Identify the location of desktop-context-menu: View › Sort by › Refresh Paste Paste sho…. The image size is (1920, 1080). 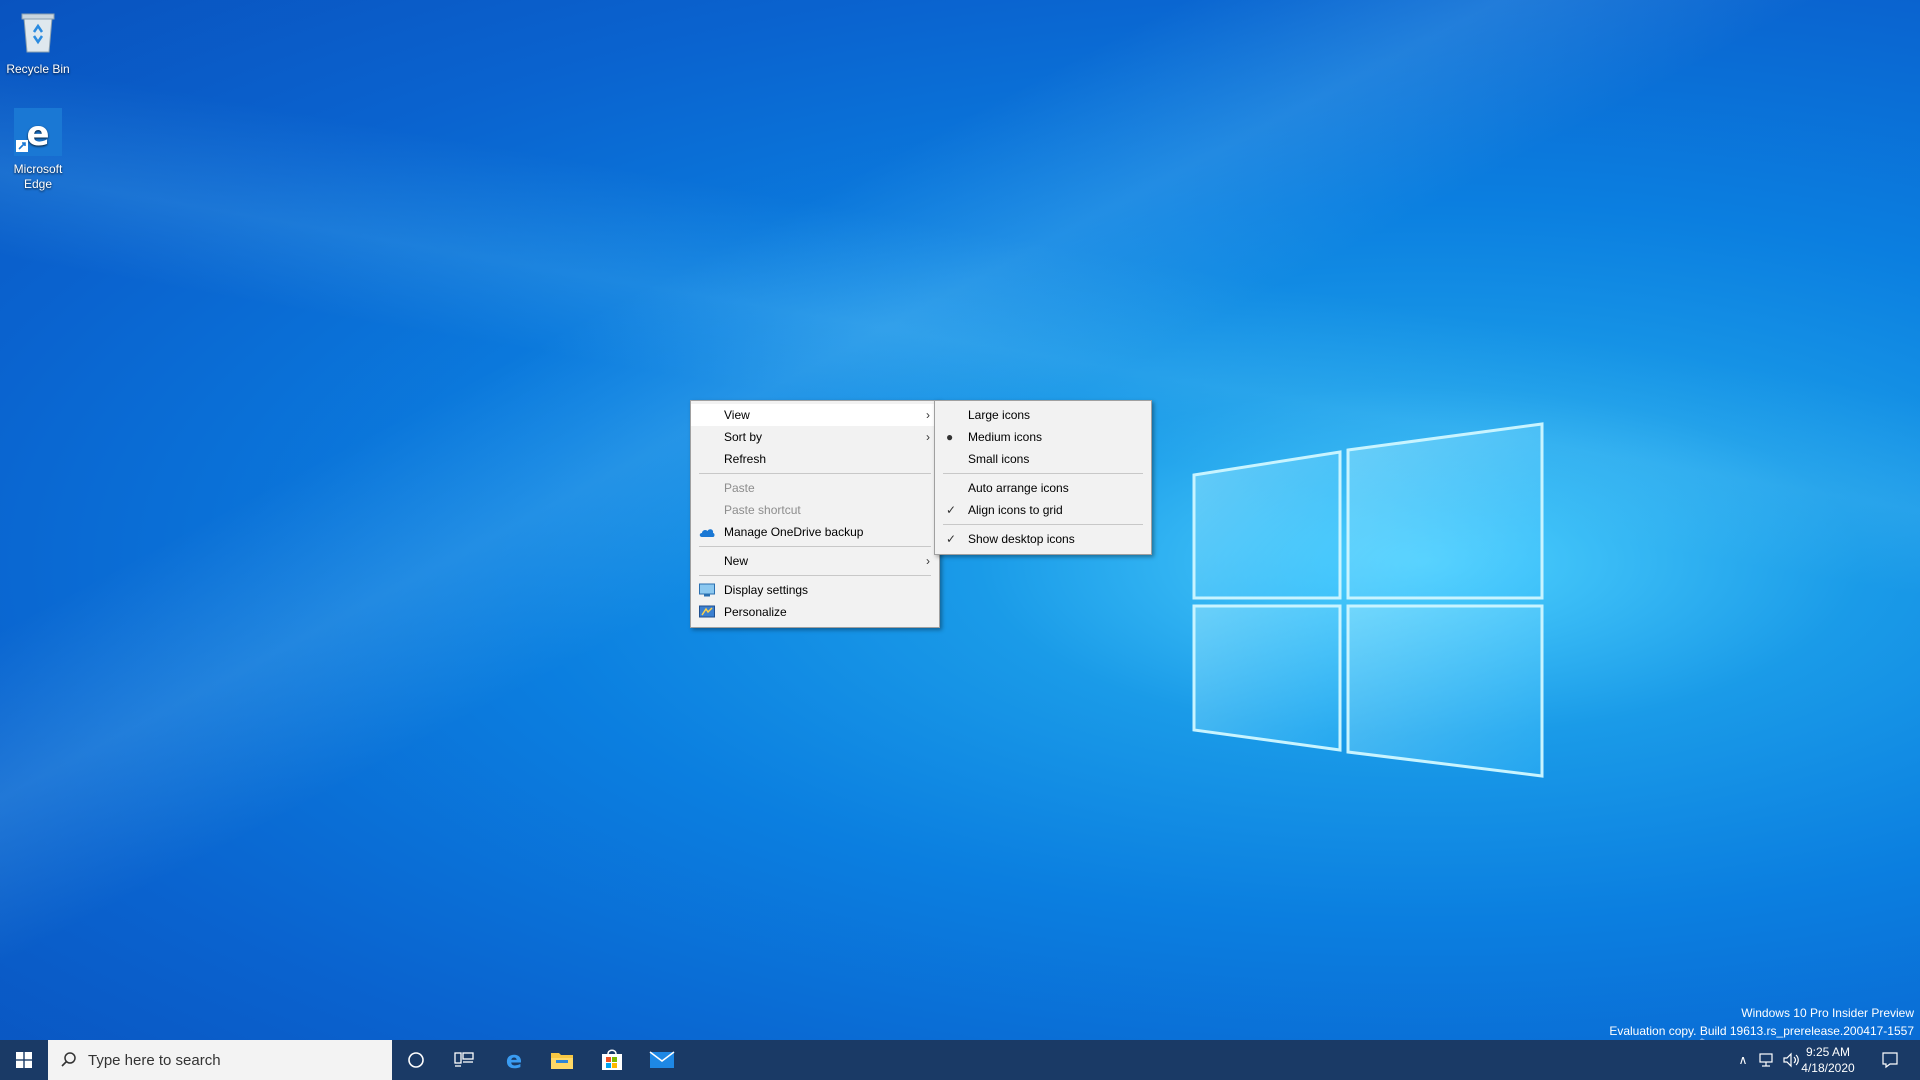
(815, 514).